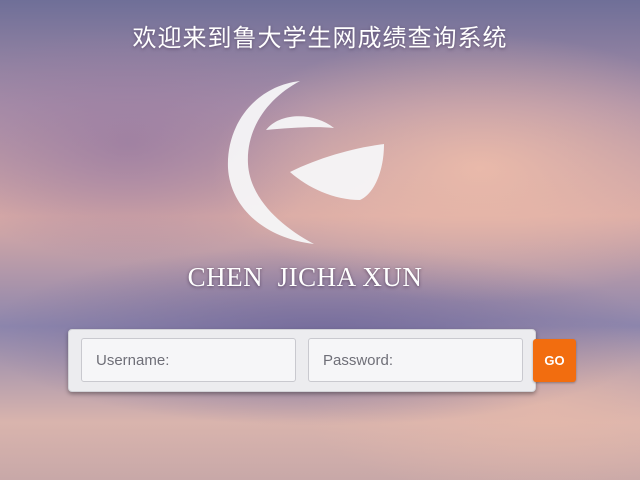 The image size is (640, 480). What do you see at coordinates (188, 360) in the screenshot?
I see `username-input` at bounding box center [188, 360].